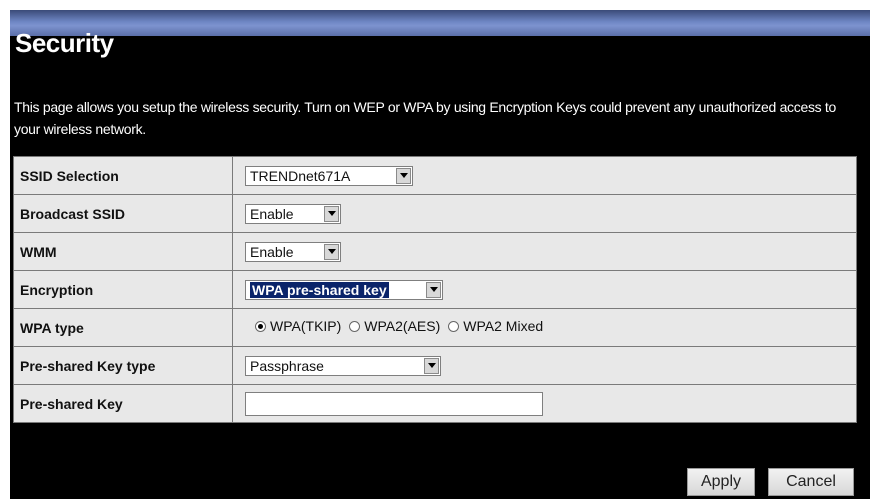  Describe the element at coordinates (440, 23) in the screenshot. I see `header-bar` at that location.